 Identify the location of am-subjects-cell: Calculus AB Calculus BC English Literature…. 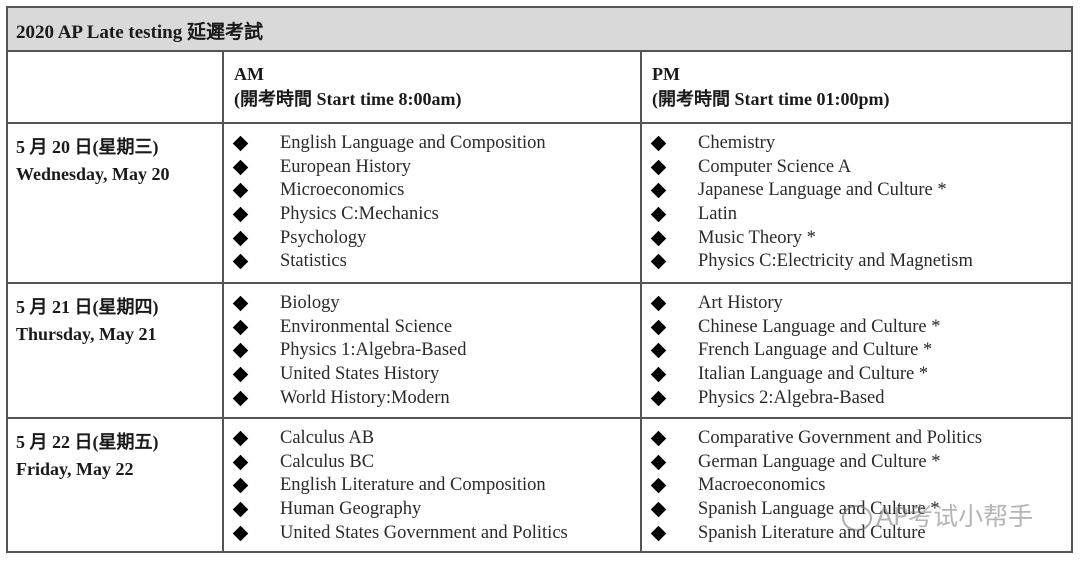
(433, 485).